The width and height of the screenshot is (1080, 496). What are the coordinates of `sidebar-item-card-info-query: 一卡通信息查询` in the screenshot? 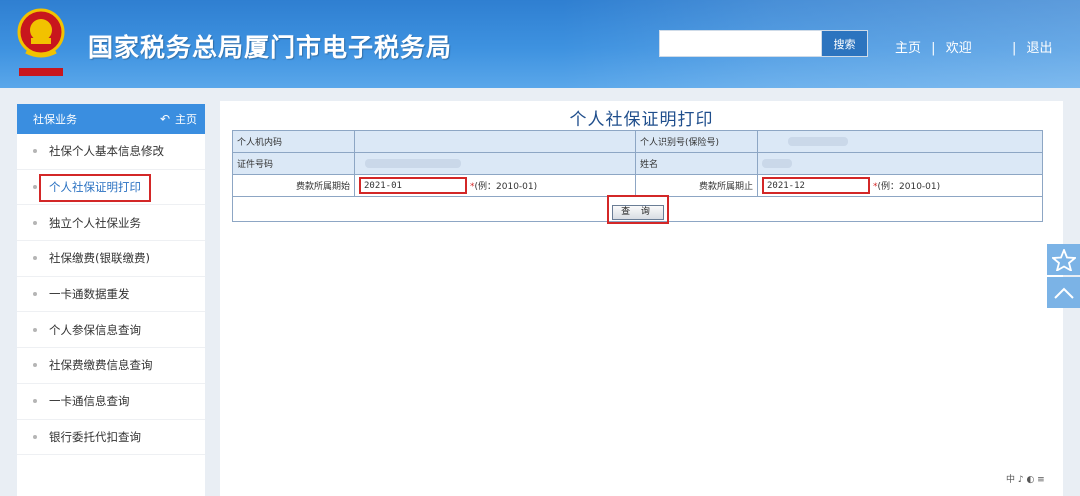 It's located at (111, 402).